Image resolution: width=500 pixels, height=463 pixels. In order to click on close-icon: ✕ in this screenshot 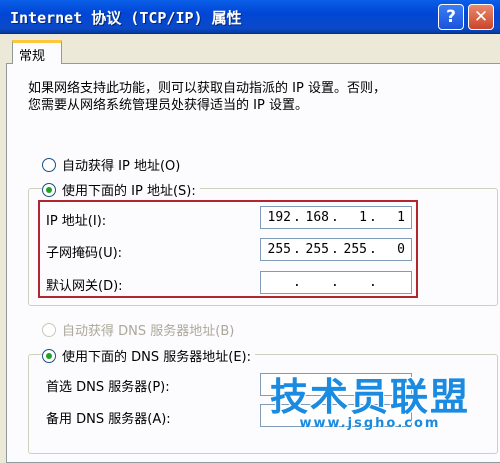, I will do `click(481, 17)`.